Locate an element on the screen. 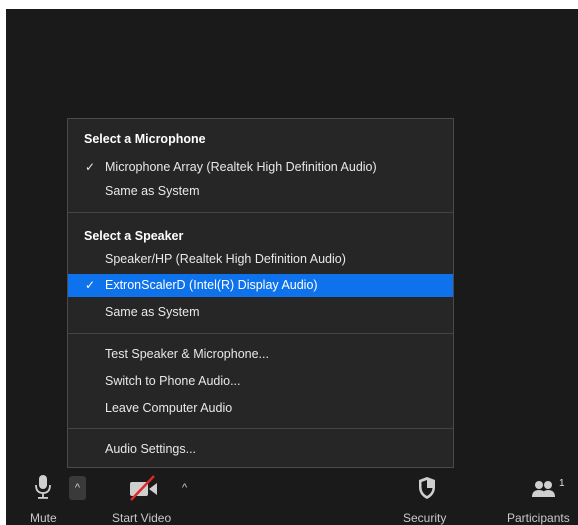 The image size is (578, 525). security-label: Security is located at coordinates (425, 518).